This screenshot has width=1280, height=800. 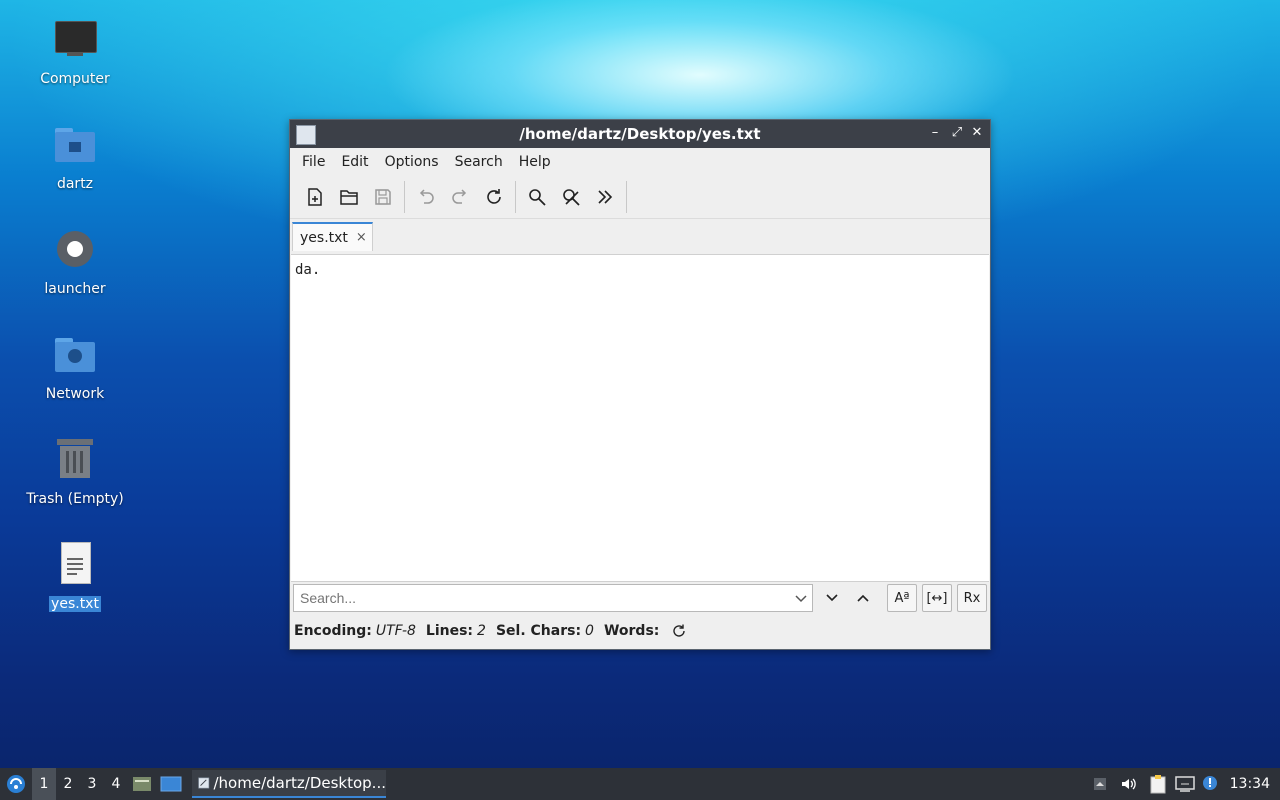 I want to click on clipboard-icon, so click(x=1158, y=784).